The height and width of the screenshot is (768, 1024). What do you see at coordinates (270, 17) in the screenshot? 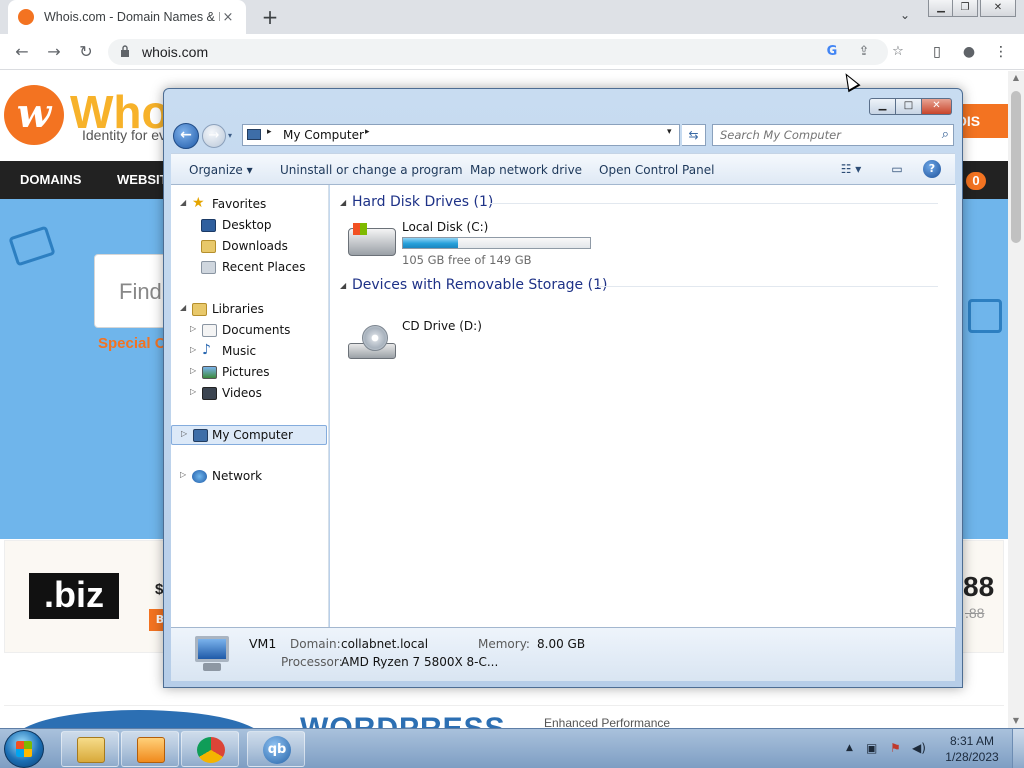
I see `new-tab-button: +` at bounding box center [270, 17].